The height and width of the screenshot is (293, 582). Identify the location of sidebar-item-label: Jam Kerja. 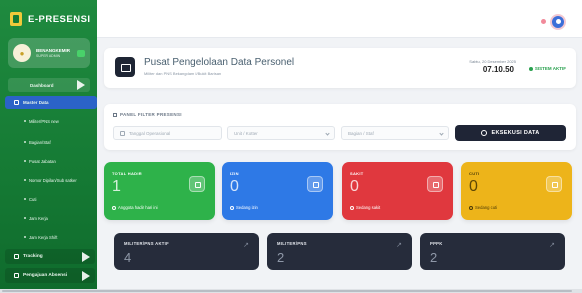
(38, 218).